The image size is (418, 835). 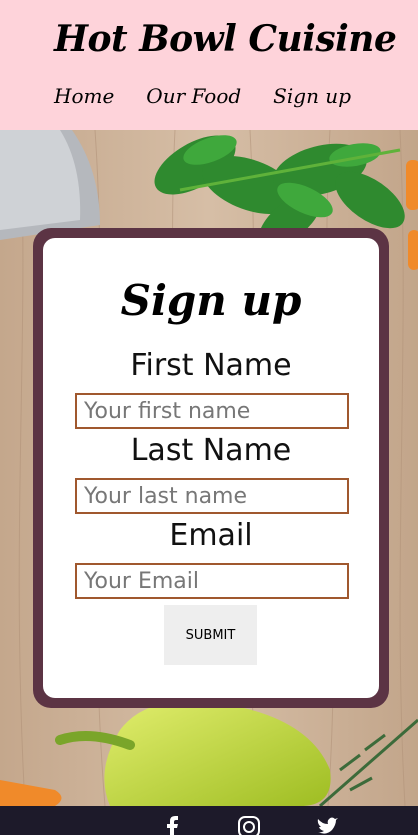 I want to click on instagram-icon, so click(x=249, y=825).